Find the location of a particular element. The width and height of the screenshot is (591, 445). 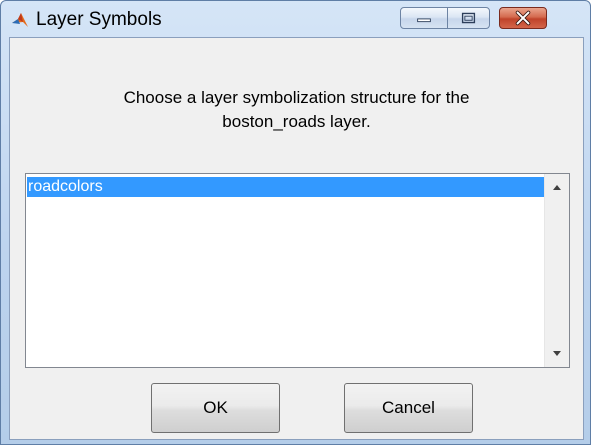

prompt-line-2: boston_roads layer. is located at coordinates (296, 121).